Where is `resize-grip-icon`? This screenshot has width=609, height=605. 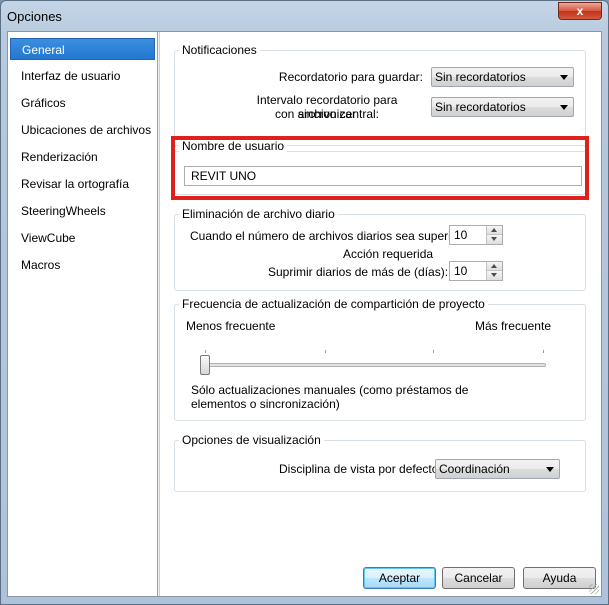 resize-grip-icon is located at coordinates (594, 589).